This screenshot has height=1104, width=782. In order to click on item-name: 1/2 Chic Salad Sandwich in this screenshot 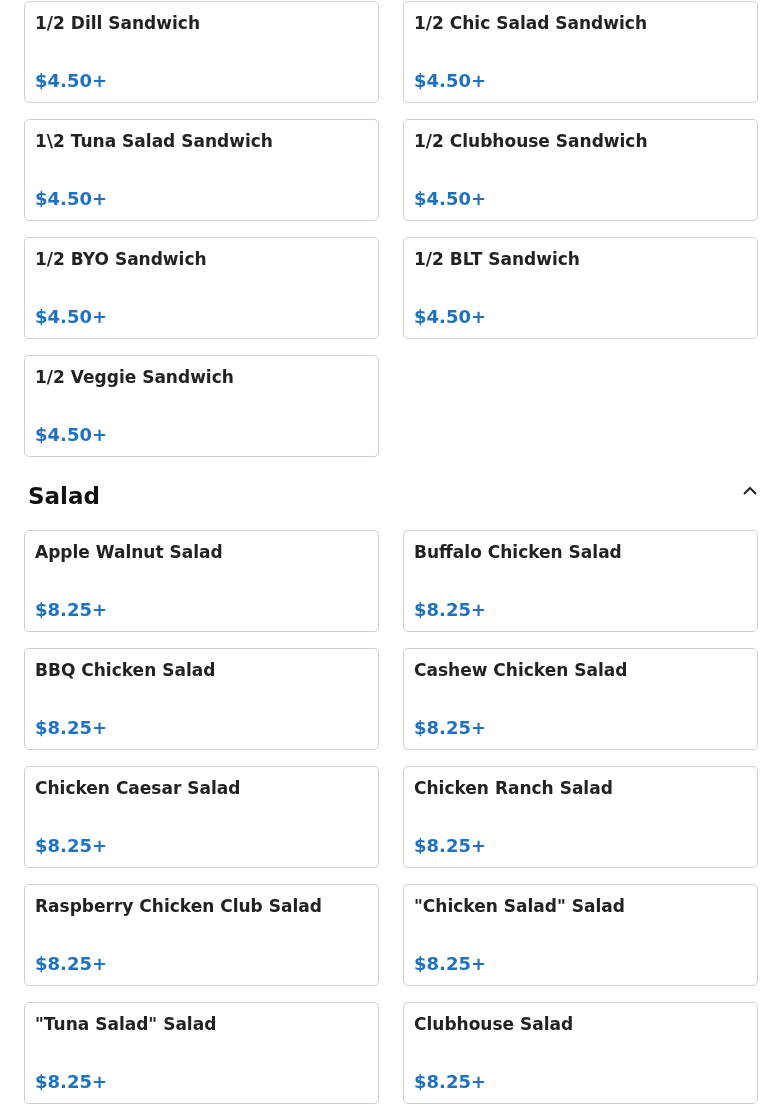, I will do `click(531, 23)`.